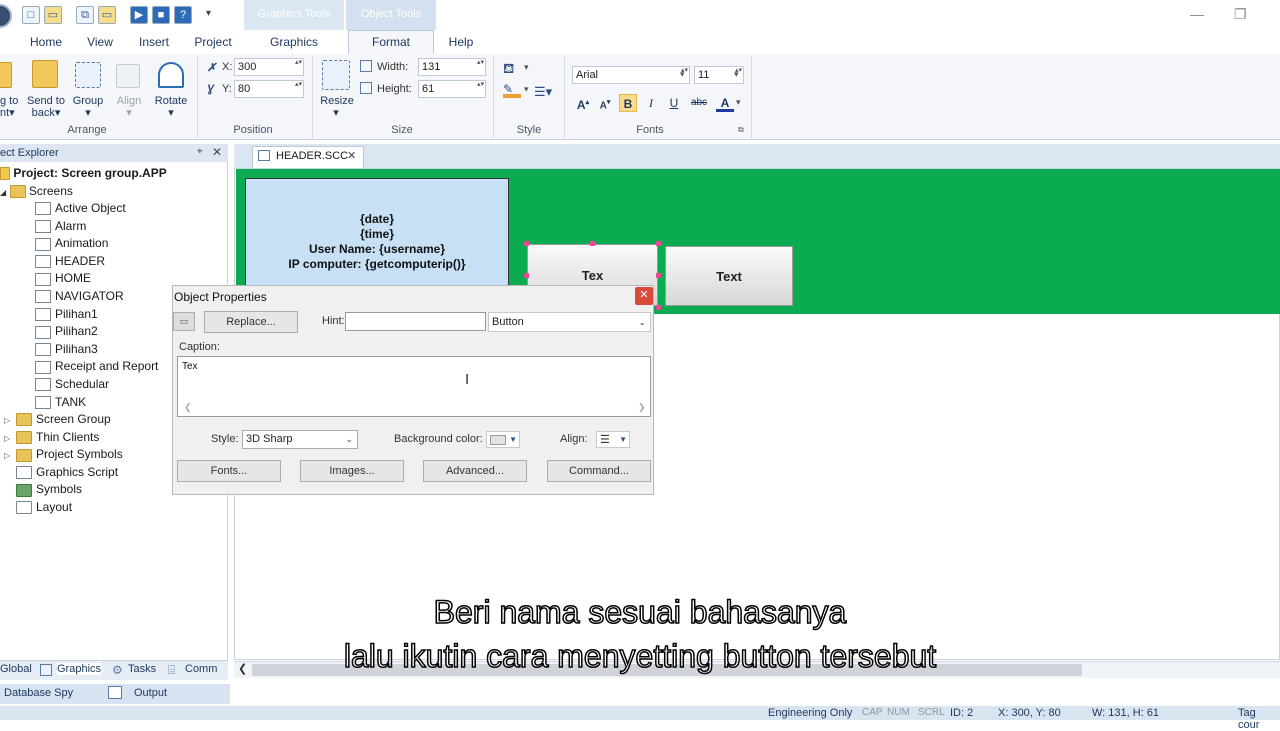 The height and width of the screenshot is (731, 1280). What do you see at coordinates (674, 103) in the screenshot?
I see `underline-icon: U` at bounding box center [674, 103].